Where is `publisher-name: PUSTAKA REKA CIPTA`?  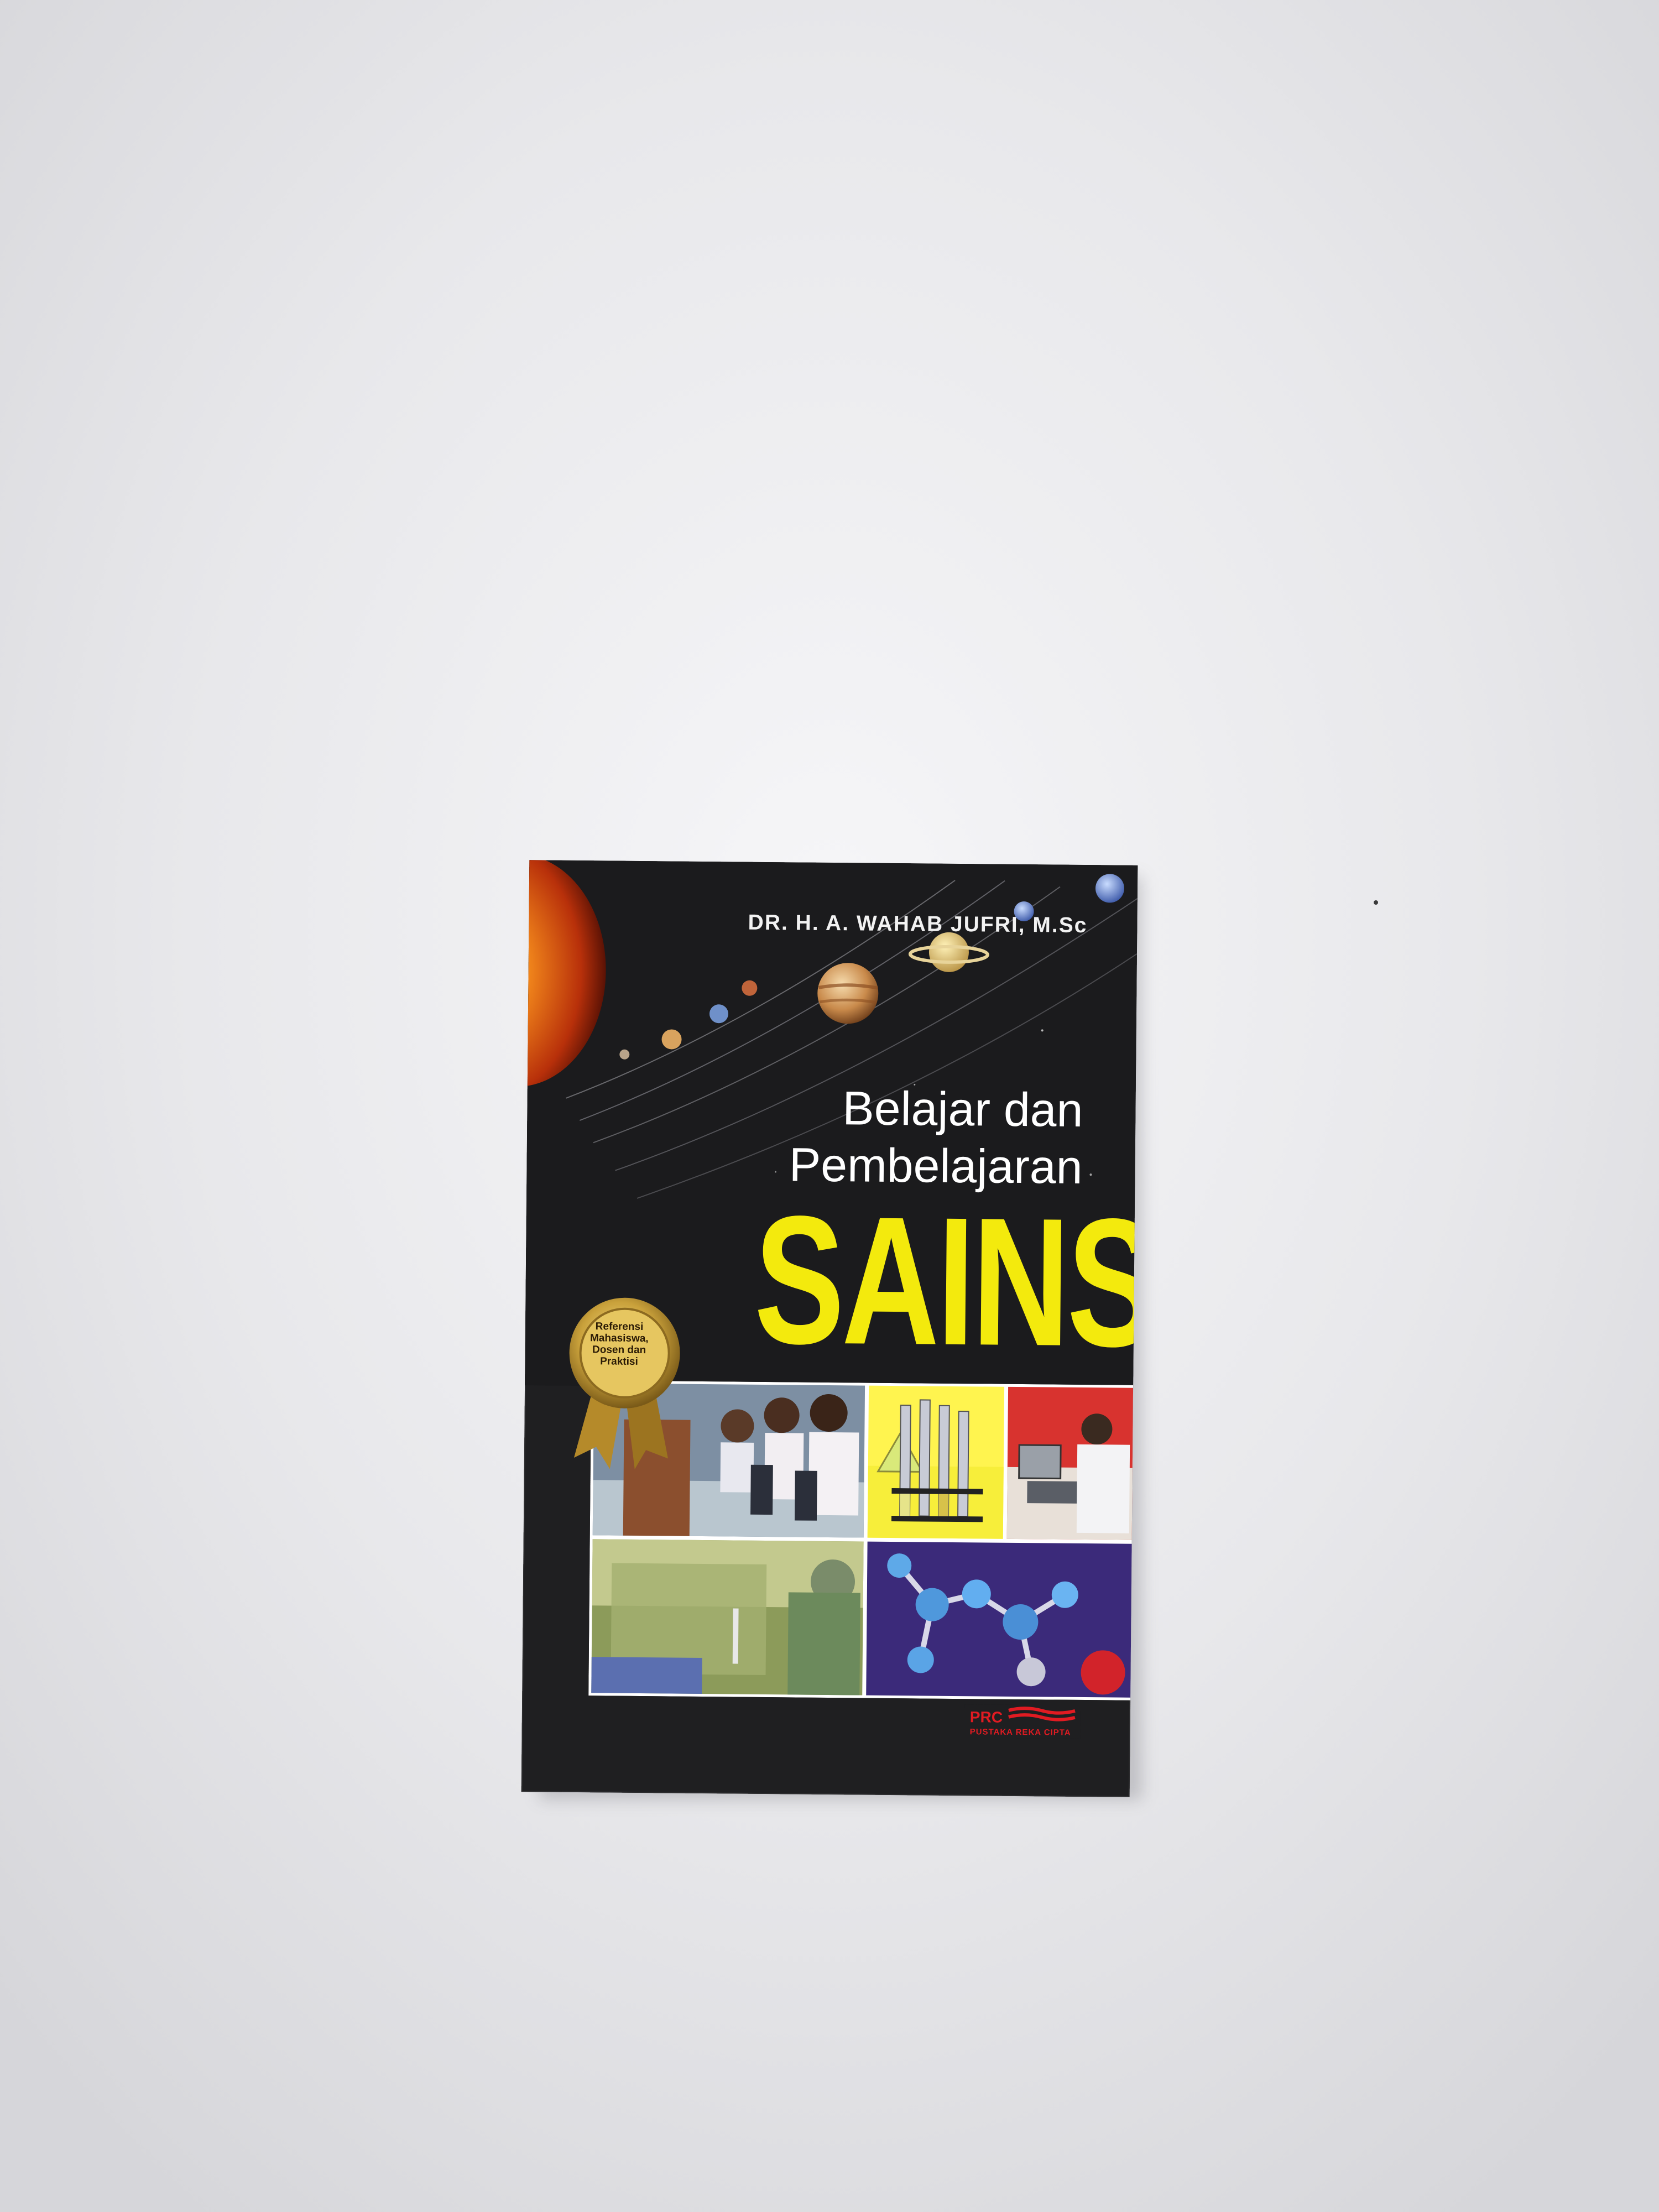
publisher-name: PUSTAKA REKA CIPTA is located at coordinates (1020, 1733).